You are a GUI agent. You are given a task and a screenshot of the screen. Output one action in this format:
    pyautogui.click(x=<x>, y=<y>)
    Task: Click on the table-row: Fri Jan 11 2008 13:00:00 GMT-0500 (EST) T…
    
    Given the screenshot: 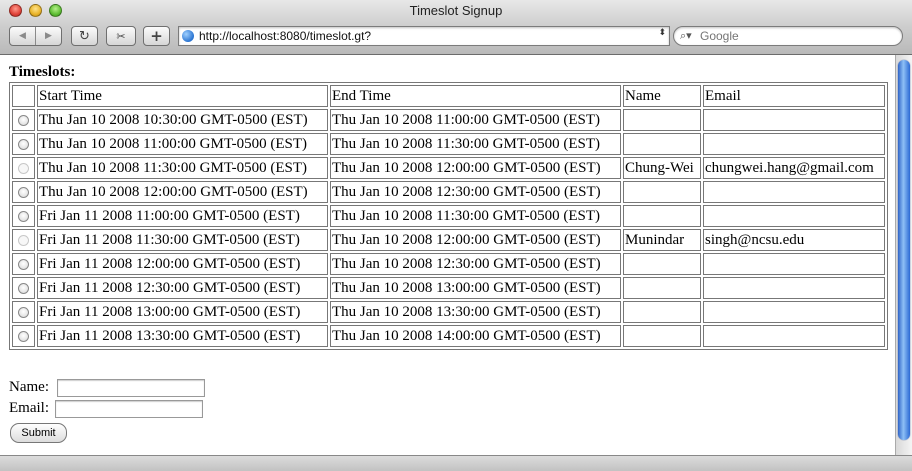 What is the action you would take?
    pyautogui.click(x=448, y=312)
    